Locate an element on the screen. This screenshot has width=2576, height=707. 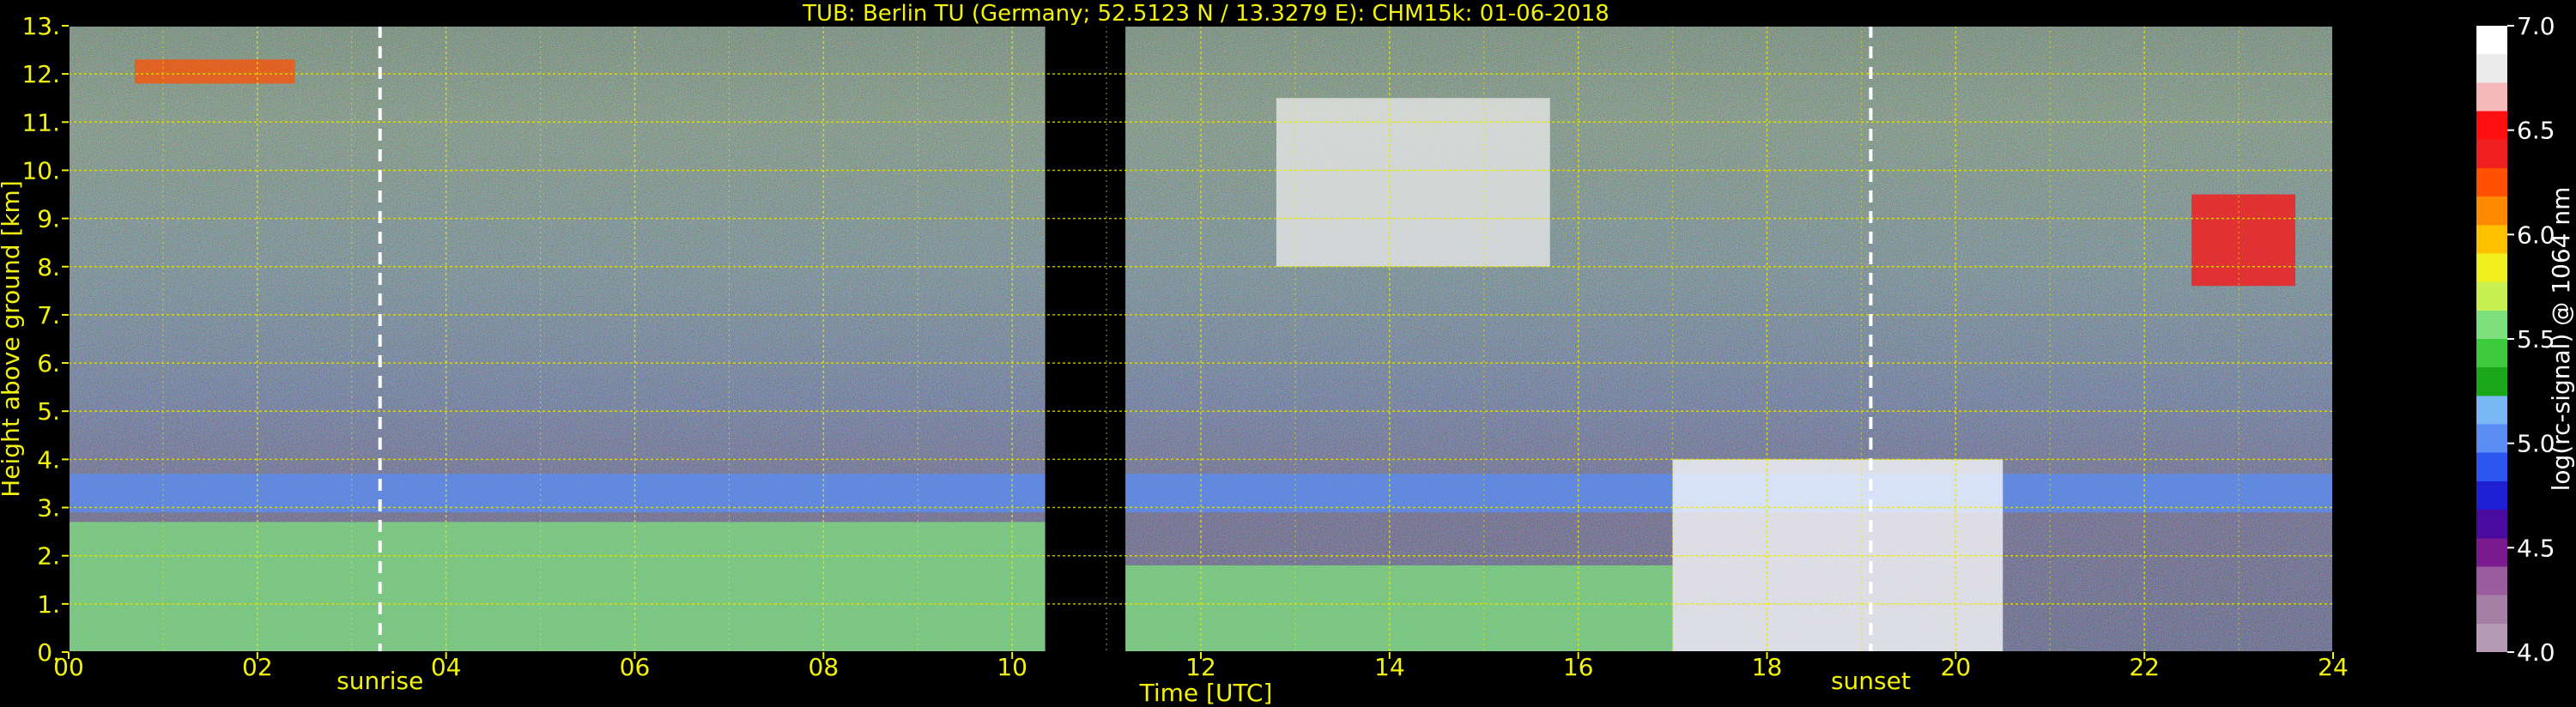
colorbar-tick-label: 7.0 is located at coordinates (2536, 26).